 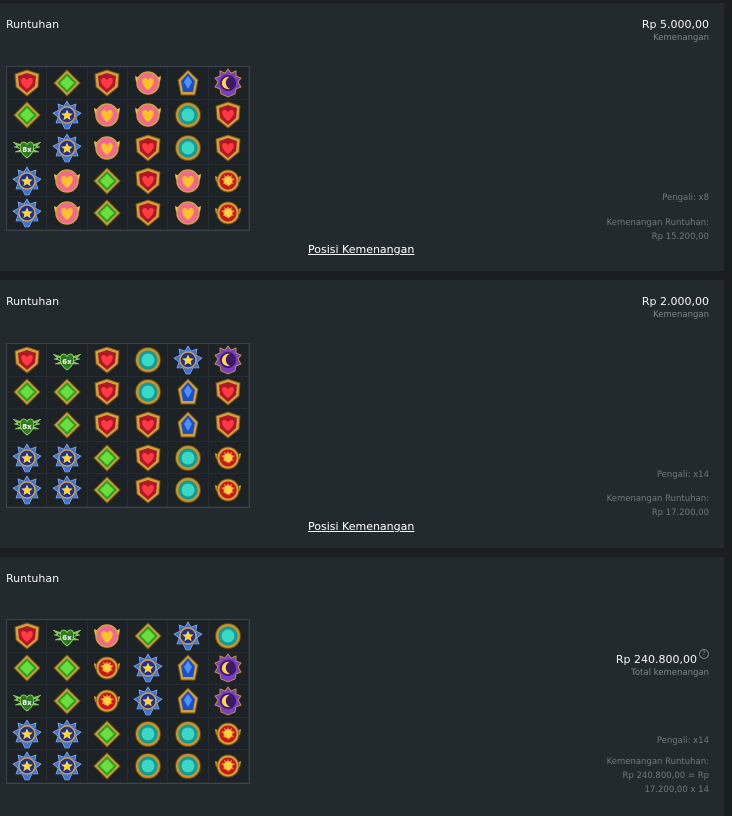 I want to click on multiplier-text: Pengali: x14, so click(x=682, y=741).